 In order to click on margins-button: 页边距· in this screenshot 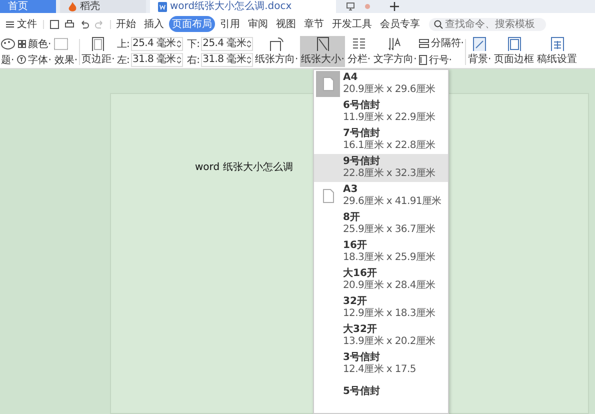, I will do `click(98, 51)`.